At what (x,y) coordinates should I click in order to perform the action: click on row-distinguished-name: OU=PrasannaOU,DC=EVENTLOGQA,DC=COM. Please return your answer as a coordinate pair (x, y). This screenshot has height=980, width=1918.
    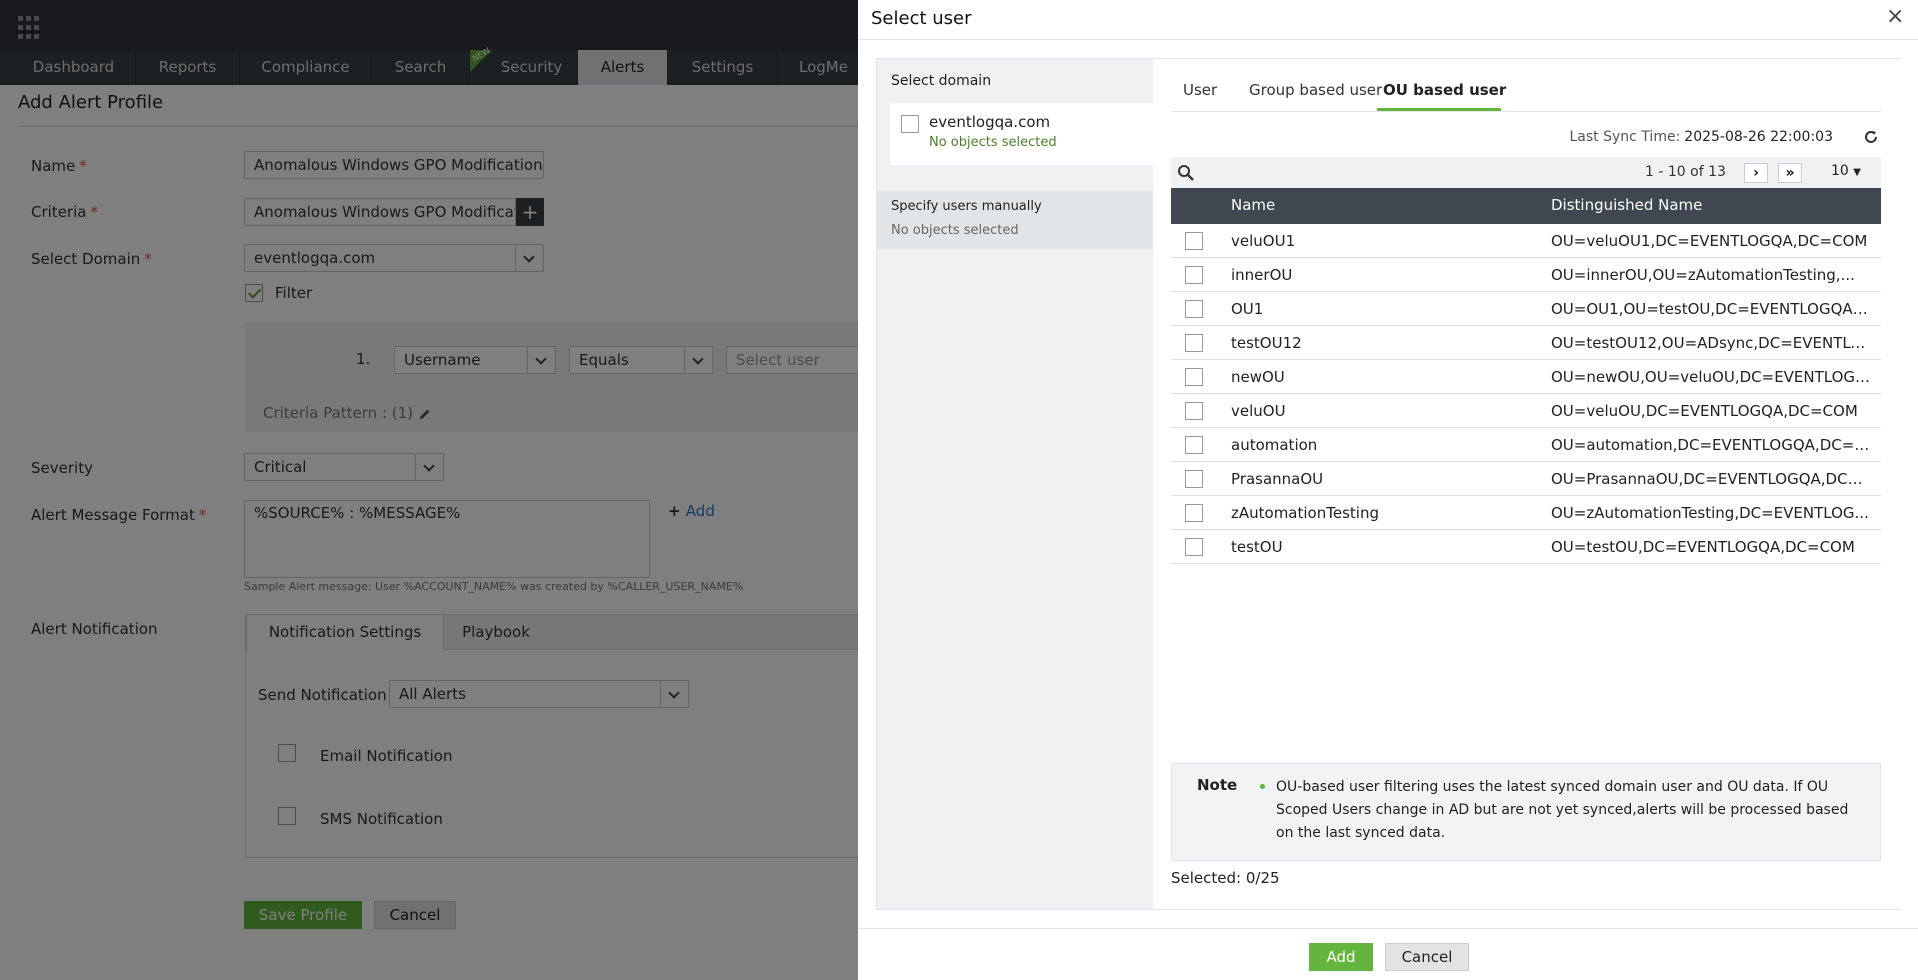
    Looking at the image, I should click on (1711, 479).